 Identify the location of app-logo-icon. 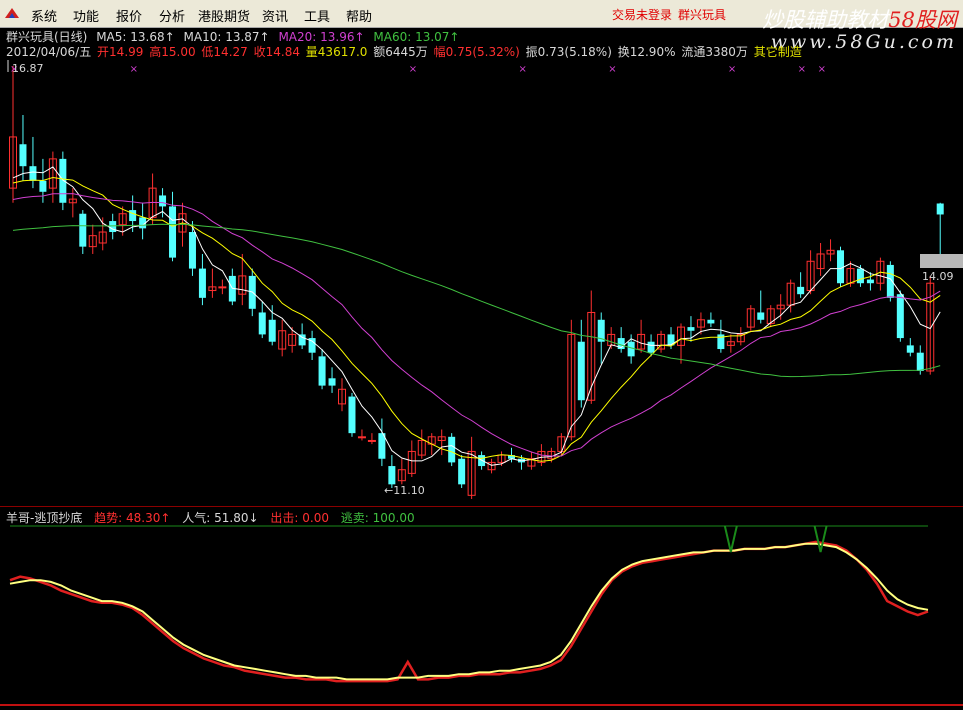
(12, 13).